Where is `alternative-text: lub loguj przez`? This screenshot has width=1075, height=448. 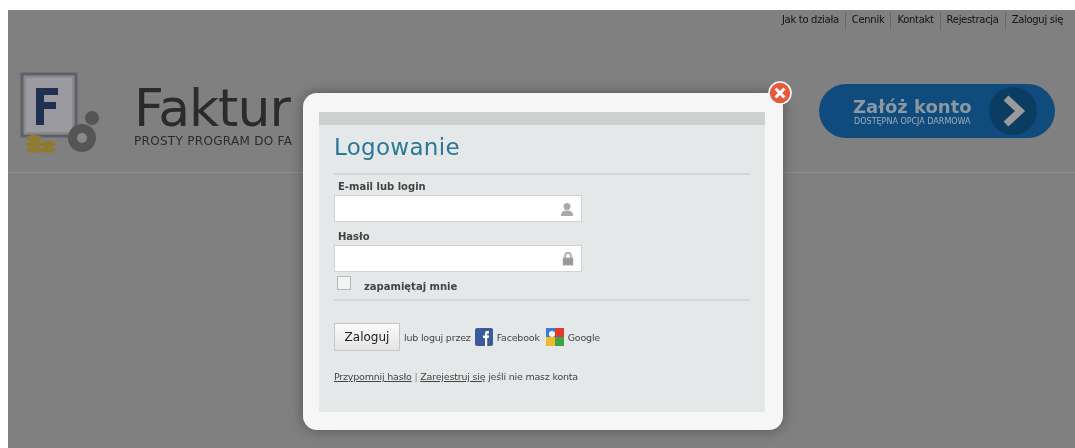 alternative-text: lub loguj przez is located at coordinates (437, 337).